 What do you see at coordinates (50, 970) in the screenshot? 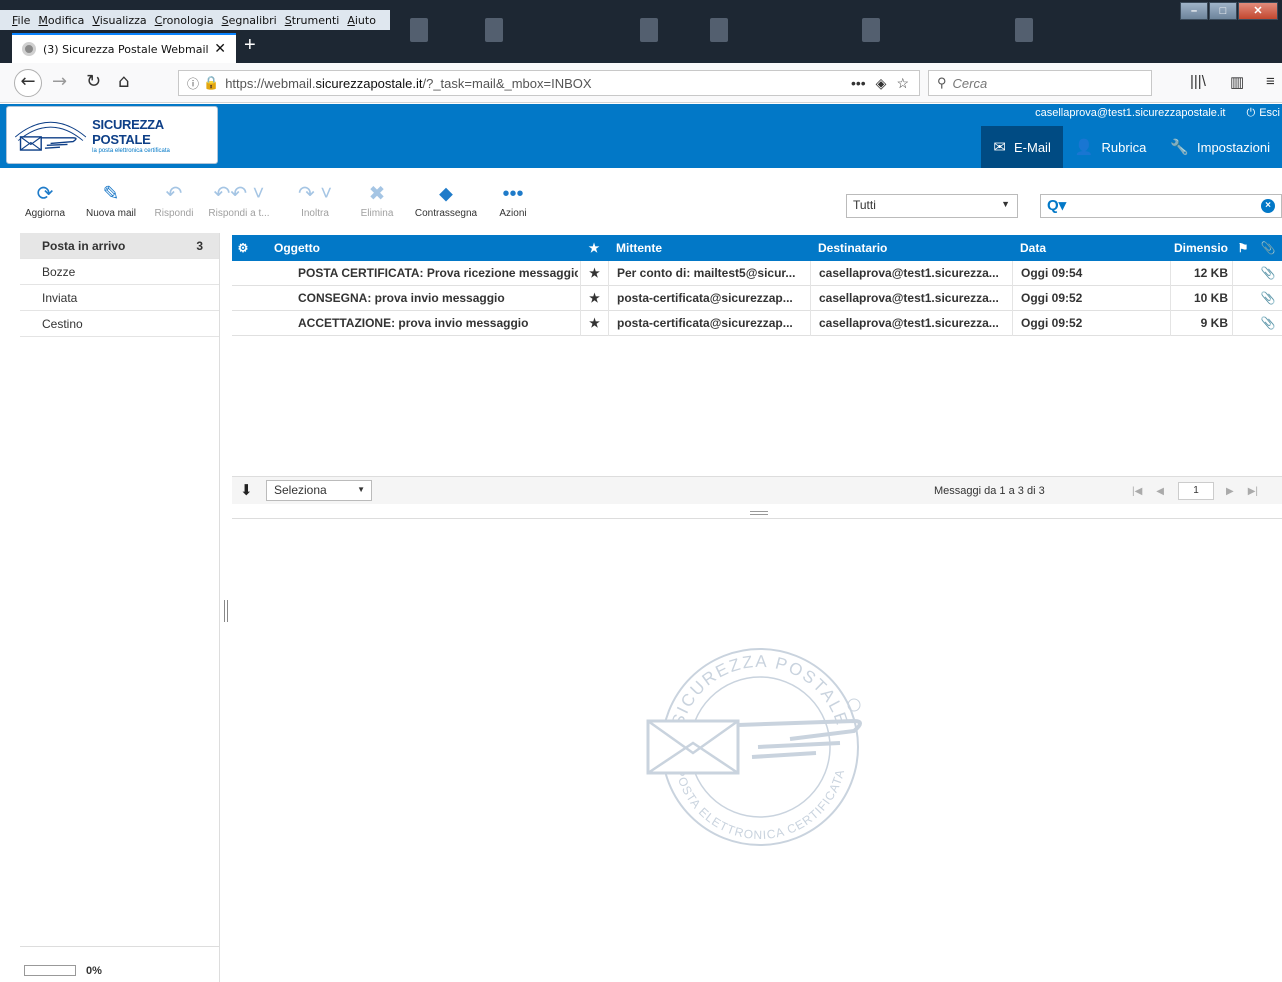
I see `quota-bar` at bounding box center [50, 970].